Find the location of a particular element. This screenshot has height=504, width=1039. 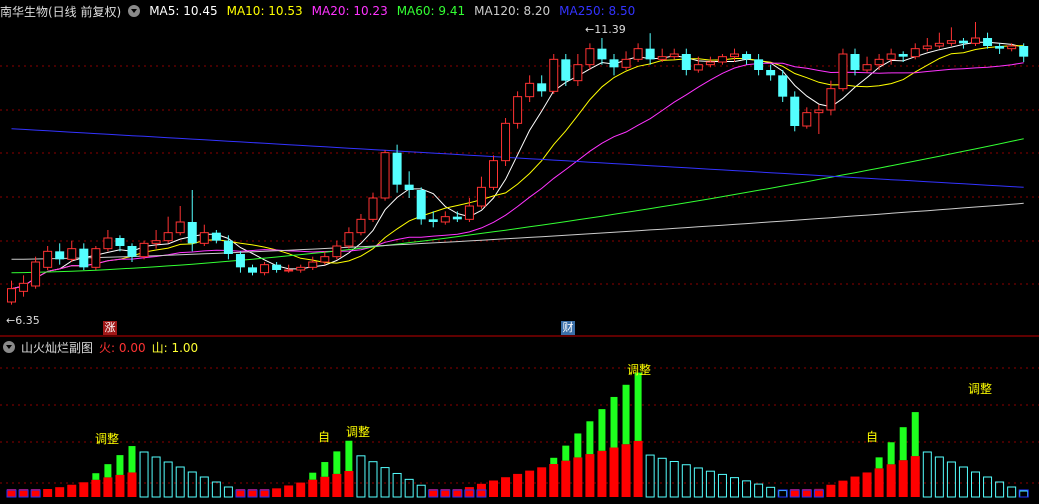

zi-tag: 自 is located at coordinates (324, 437).